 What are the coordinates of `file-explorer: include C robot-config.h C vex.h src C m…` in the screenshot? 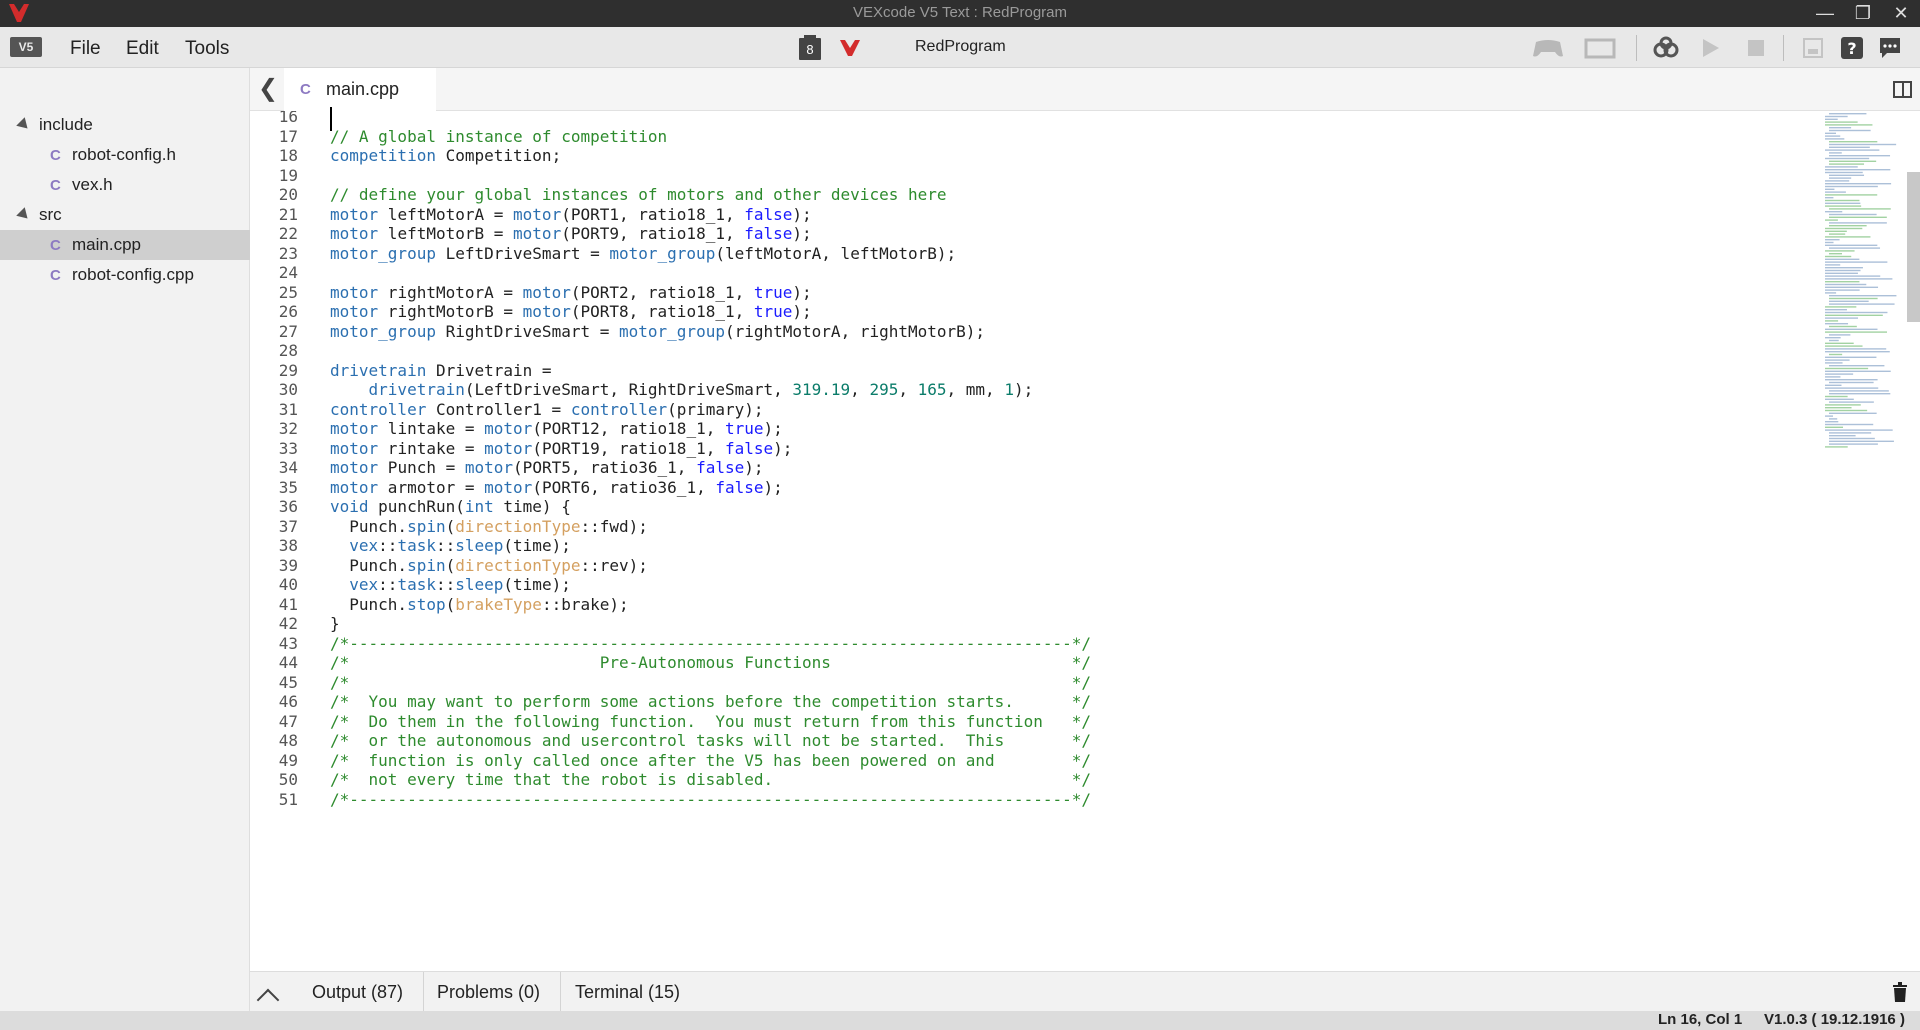 It's located at (125, 539).